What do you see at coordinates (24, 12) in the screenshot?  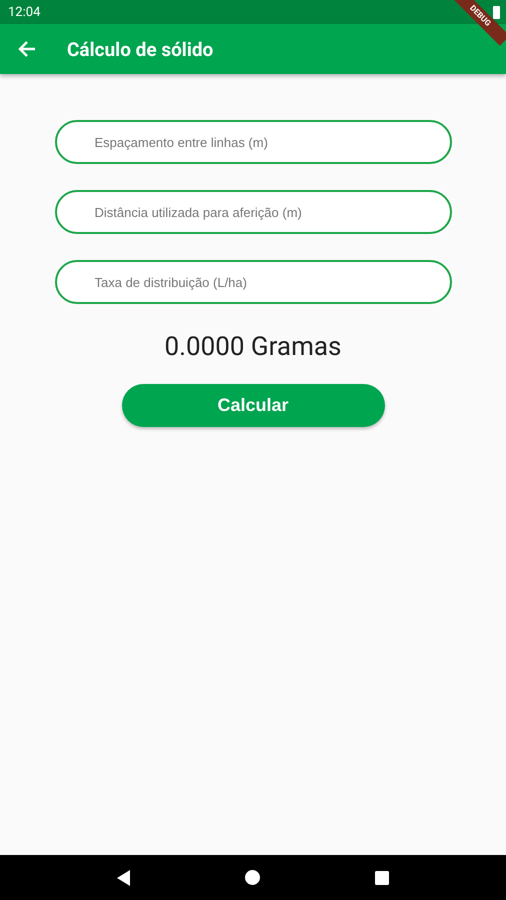 I see `status-time: 12:04` at bounding box center [24, 12].